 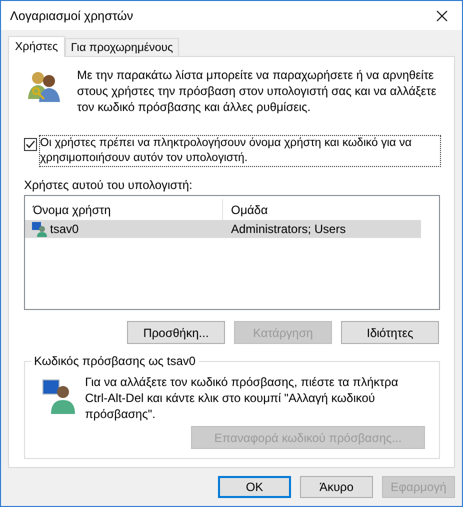 What do you see at coordinates (30, 144) in the screenshot?
I see `checkbox` at bounding box center [30, 144].